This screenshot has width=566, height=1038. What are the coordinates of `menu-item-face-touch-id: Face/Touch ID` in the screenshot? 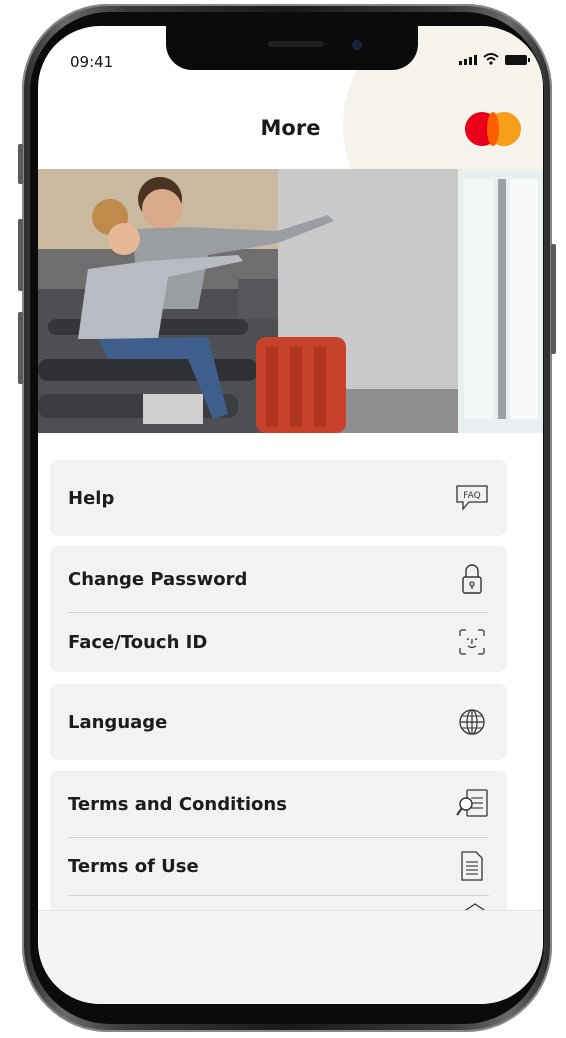 It's located at (278, 642).